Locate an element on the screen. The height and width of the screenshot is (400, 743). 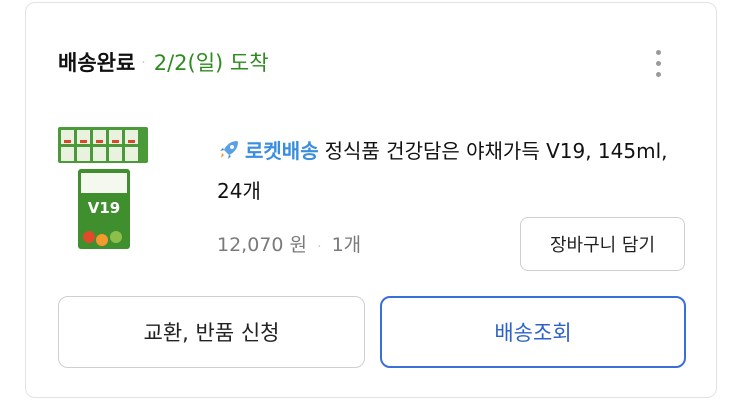
exchange-return-button: 교환, 반품 신청 is located at coordinates (211, 332).